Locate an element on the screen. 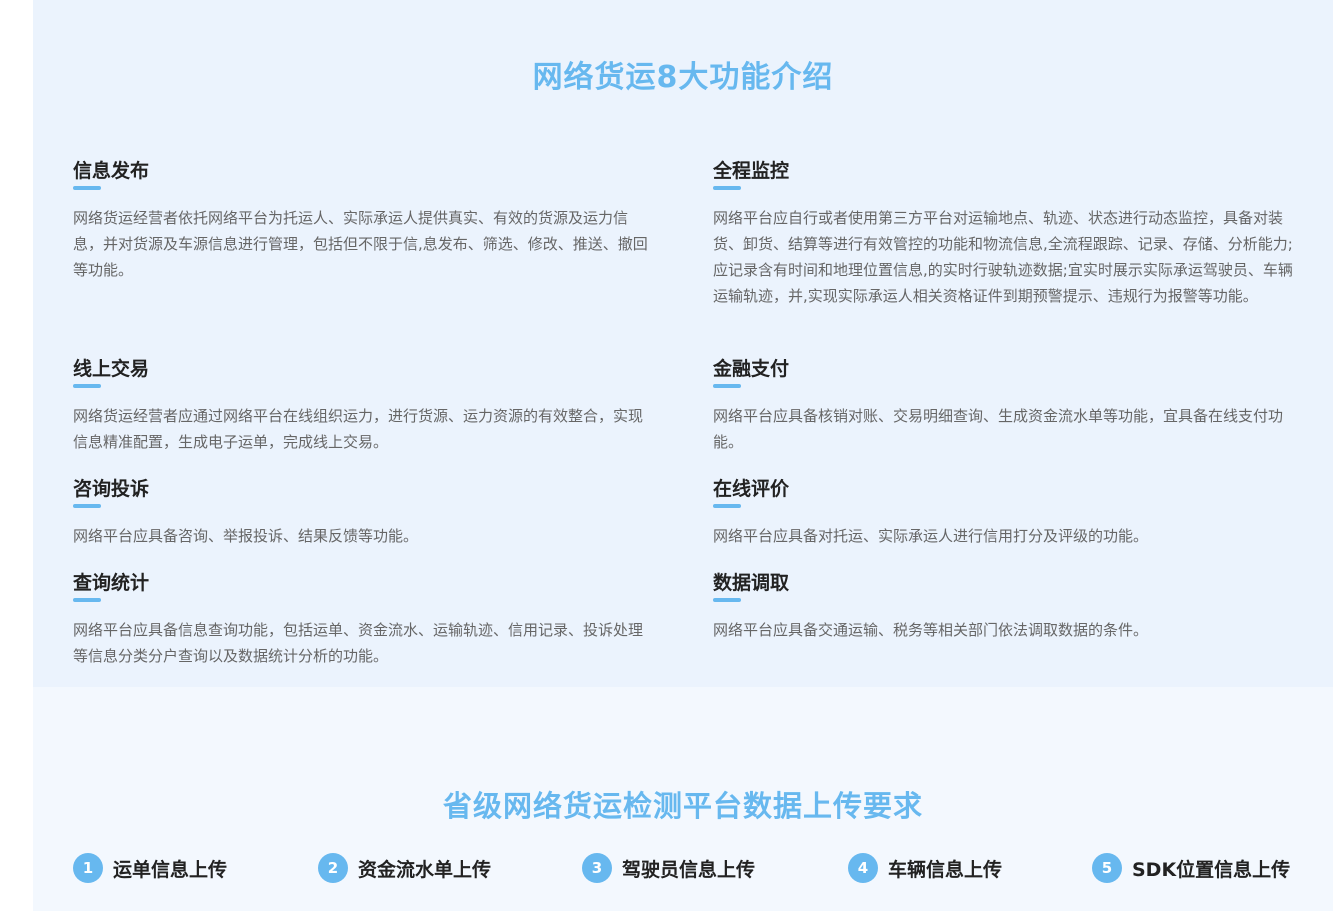 This screenshot has height=911, width=1339. feature-title: 金融支付 is located at coordinates (751, 369).